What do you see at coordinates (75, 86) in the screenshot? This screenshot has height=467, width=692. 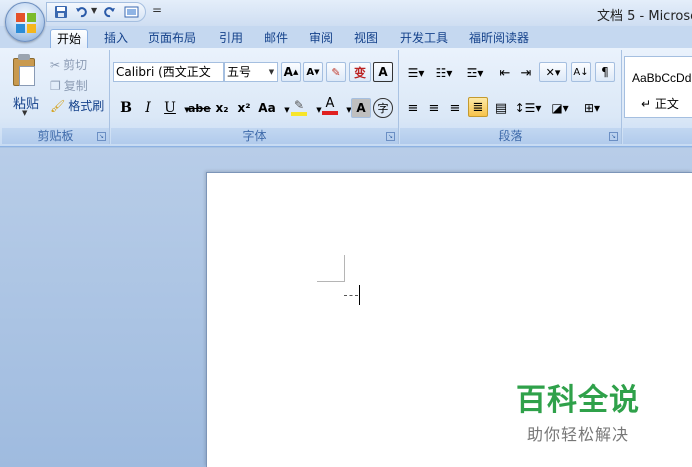 I see `copy-label: 复制` at bounding box center [75, 86].